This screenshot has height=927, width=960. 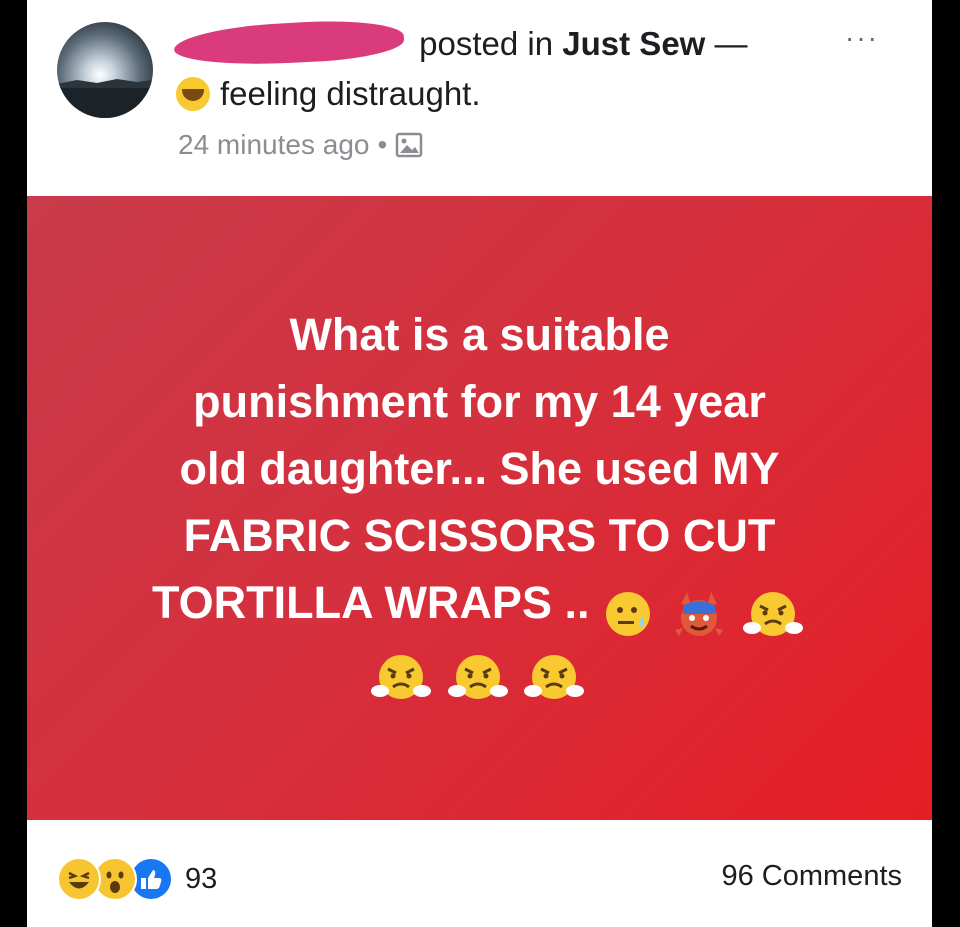 What do you see at coordinates (479, 334) in the screenshot?
I see `banner-line: What is a suitable` at bounding box center [479, 334].